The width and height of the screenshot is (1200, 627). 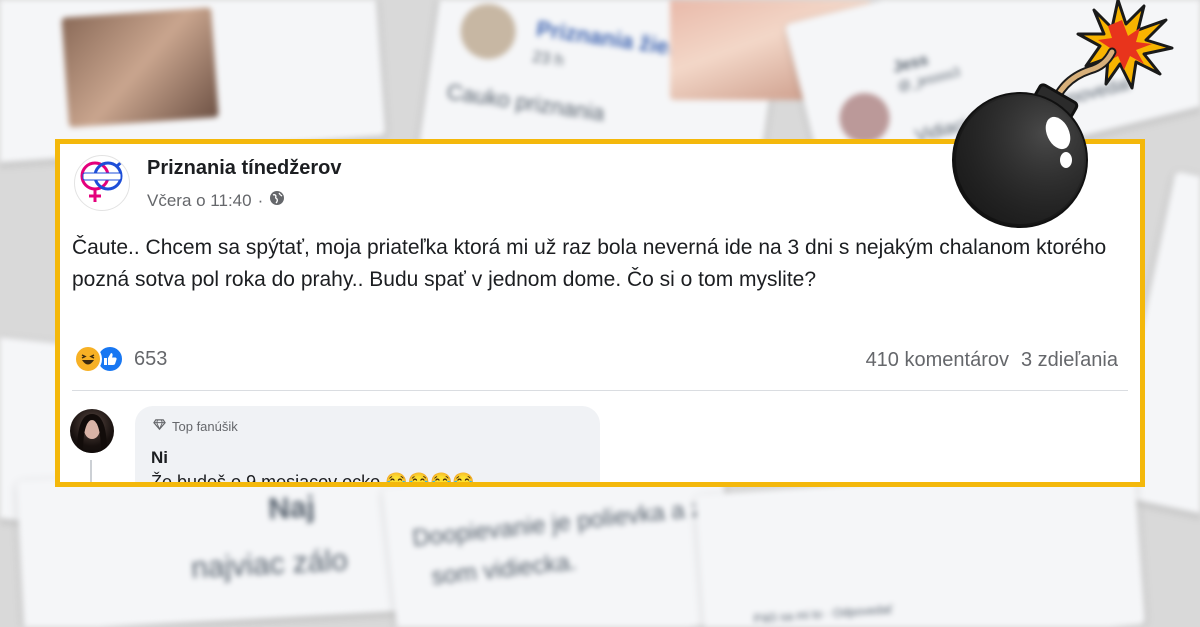 I want to click on bg-card-bottom-right: Páči sa mi to · Odpovedať, so click(x=920, y=545).